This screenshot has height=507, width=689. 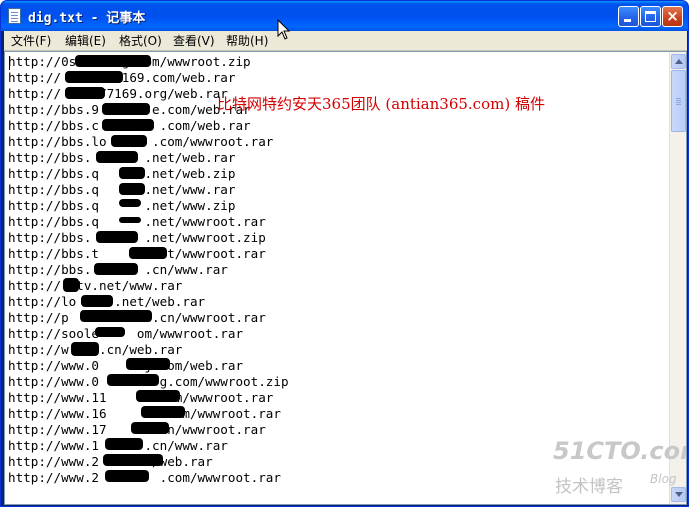 What do you see at coordinates (345, 41) in the screenshot?
I see `menu-bar: 文件(F) 编辑(E) 格式(O) 查看(V) 帮助(H)` at bounding box center [345, 41].